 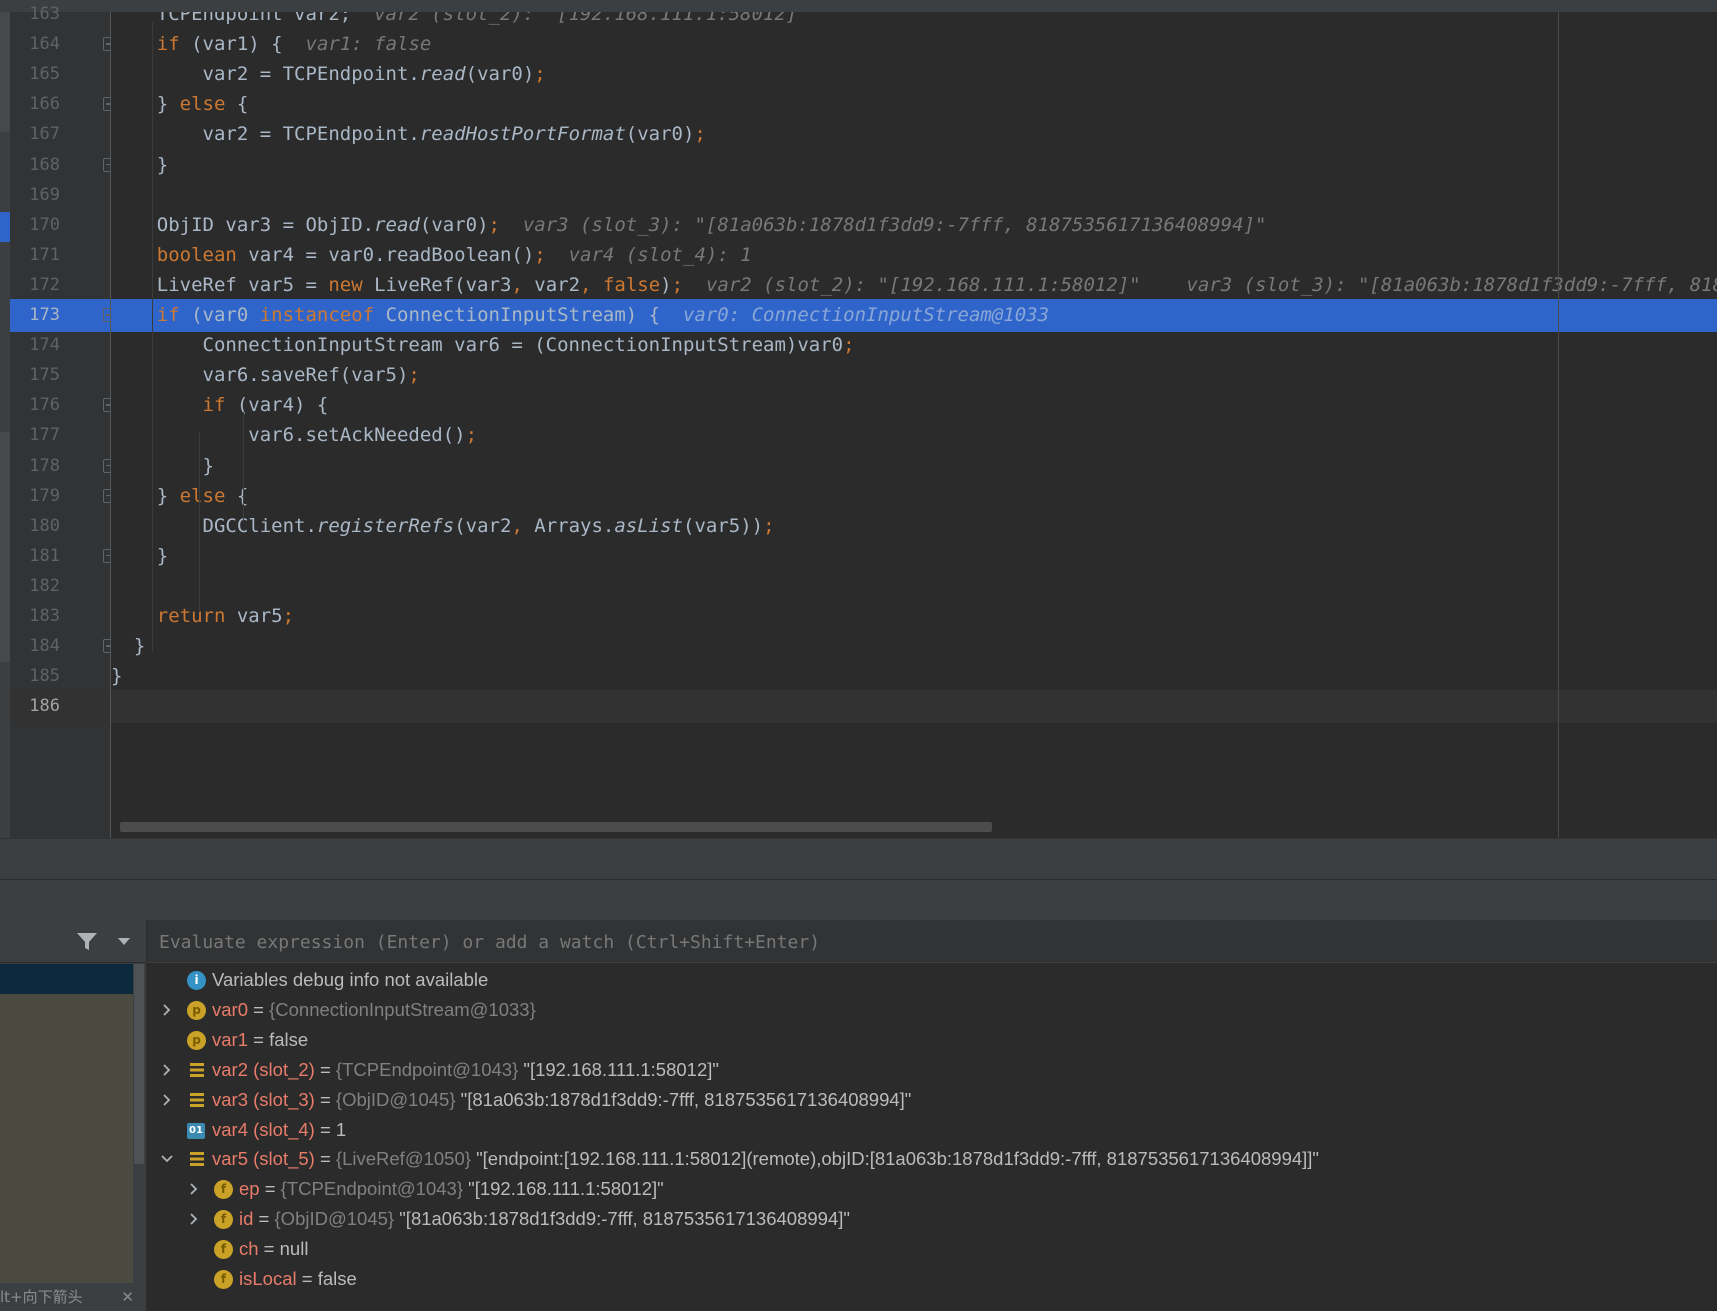 What do you see at coordinates (62, 405) in the screenshot?
I see `line-number: 176` at bounding box center [62, 405].